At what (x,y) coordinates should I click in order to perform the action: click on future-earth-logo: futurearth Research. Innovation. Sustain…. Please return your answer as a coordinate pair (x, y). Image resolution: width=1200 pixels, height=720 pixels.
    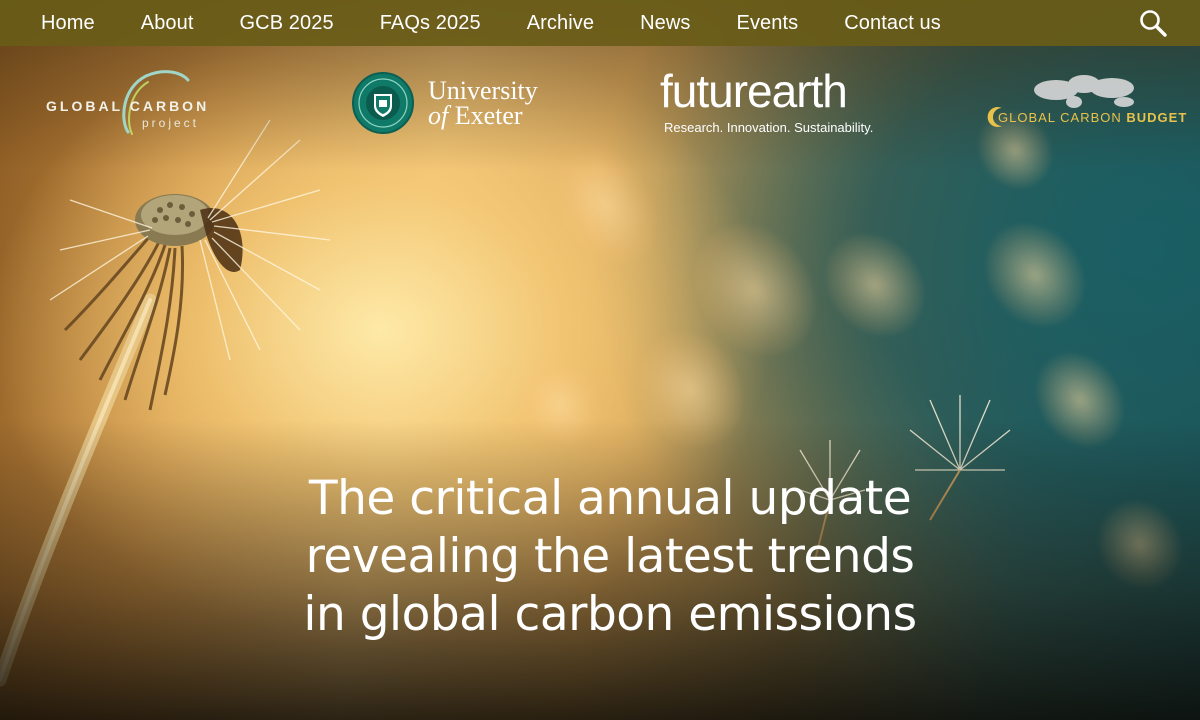
    Looking at the image, I should click on (767, 102).